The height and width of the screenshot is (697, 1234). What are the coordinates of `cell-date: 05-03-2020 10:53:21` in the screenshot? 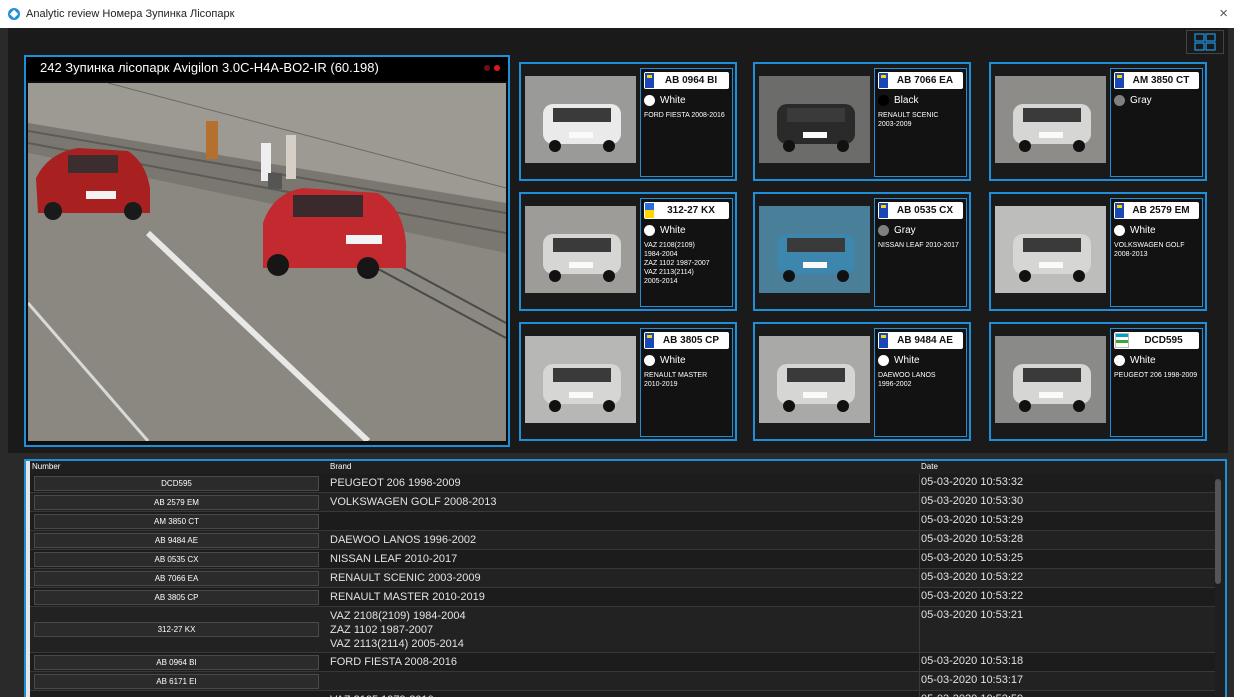 It's located at (972, 615).